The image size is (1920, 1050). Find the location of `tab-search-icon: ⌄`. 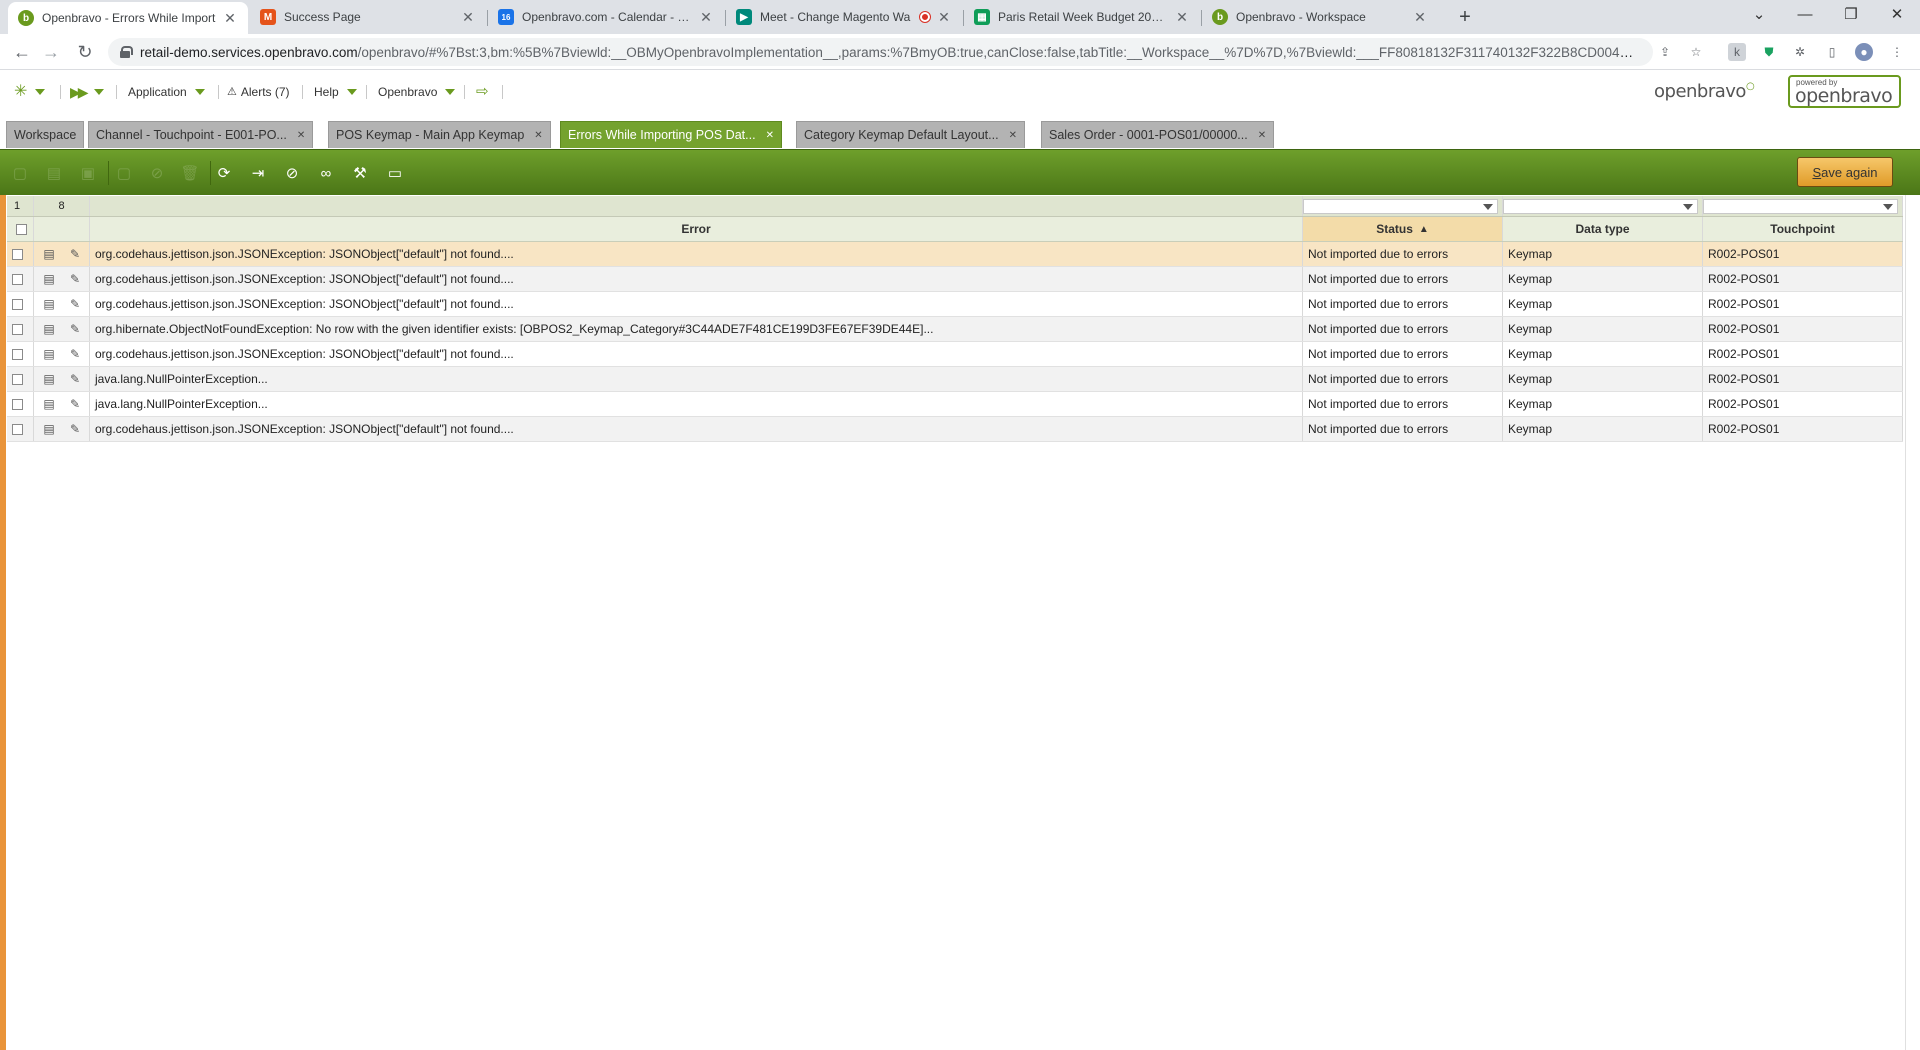

tab-search-icon: ⌄ is located at coordinates (1759, 15).